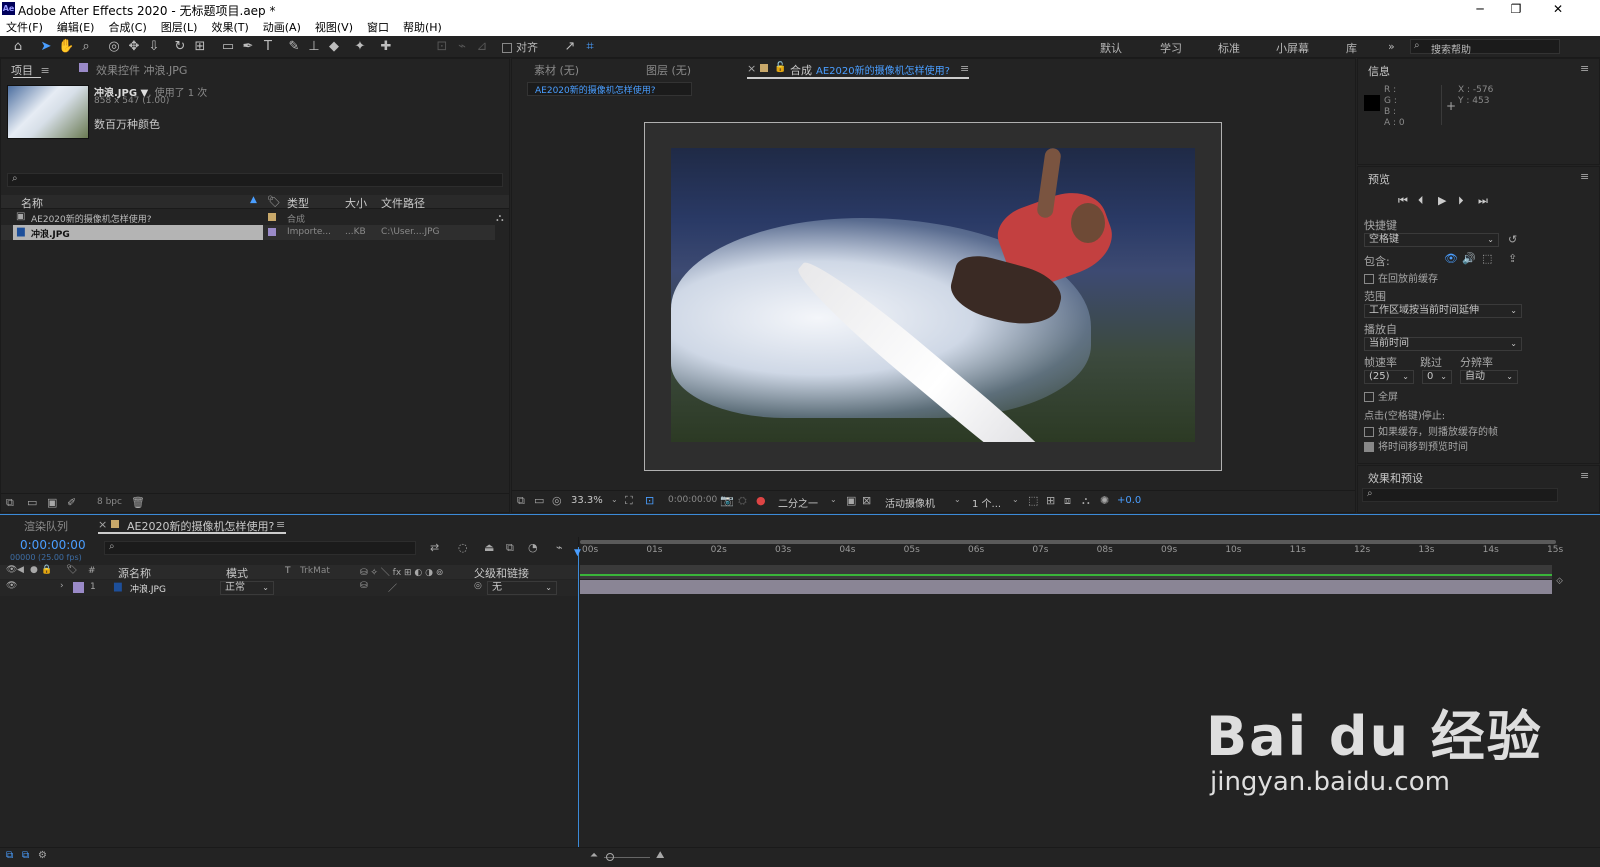 This screenshot has width=1600, height=867. Describe the element at coordinates (30, 70) in the screenshot. I see `project-tab: 项目 ≡` at that location.